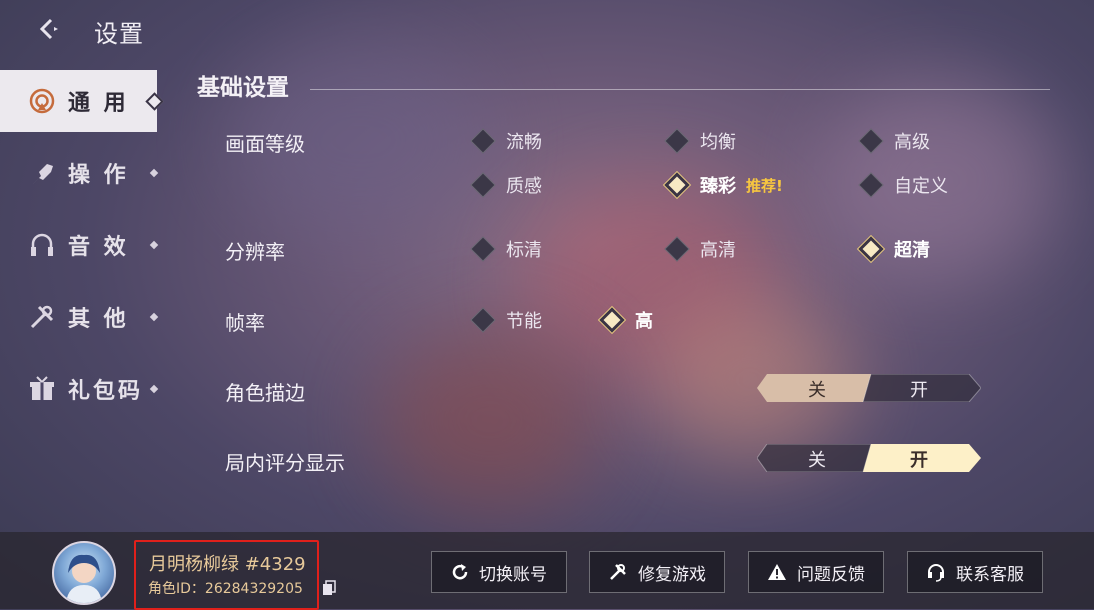 The height and width of the screenshot is (610, 1094). Describe the element at coordinates (265, 144) in the screenshot. I see `quality-label: 画面等级` at that location.